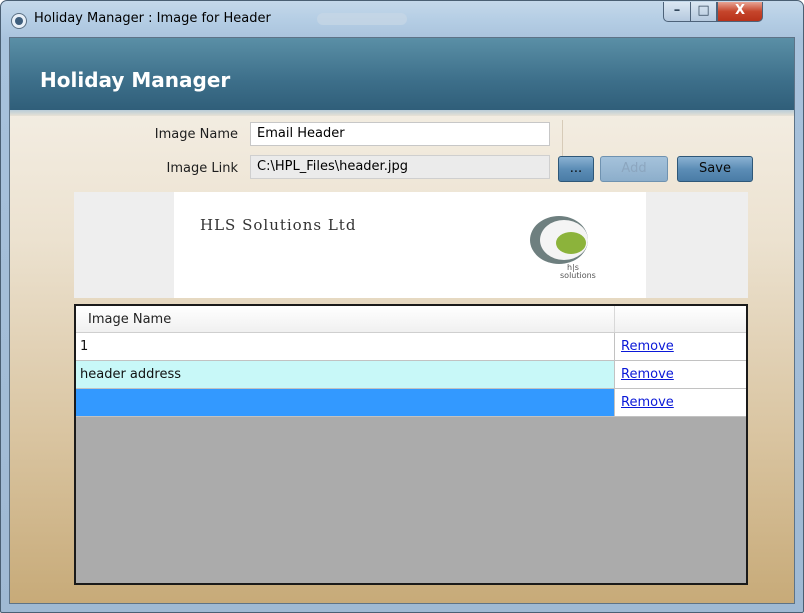 Image resolution: width=804 pixels, height=613 pixels. I want to click on table-row: header address Remove, so click(411, 375).